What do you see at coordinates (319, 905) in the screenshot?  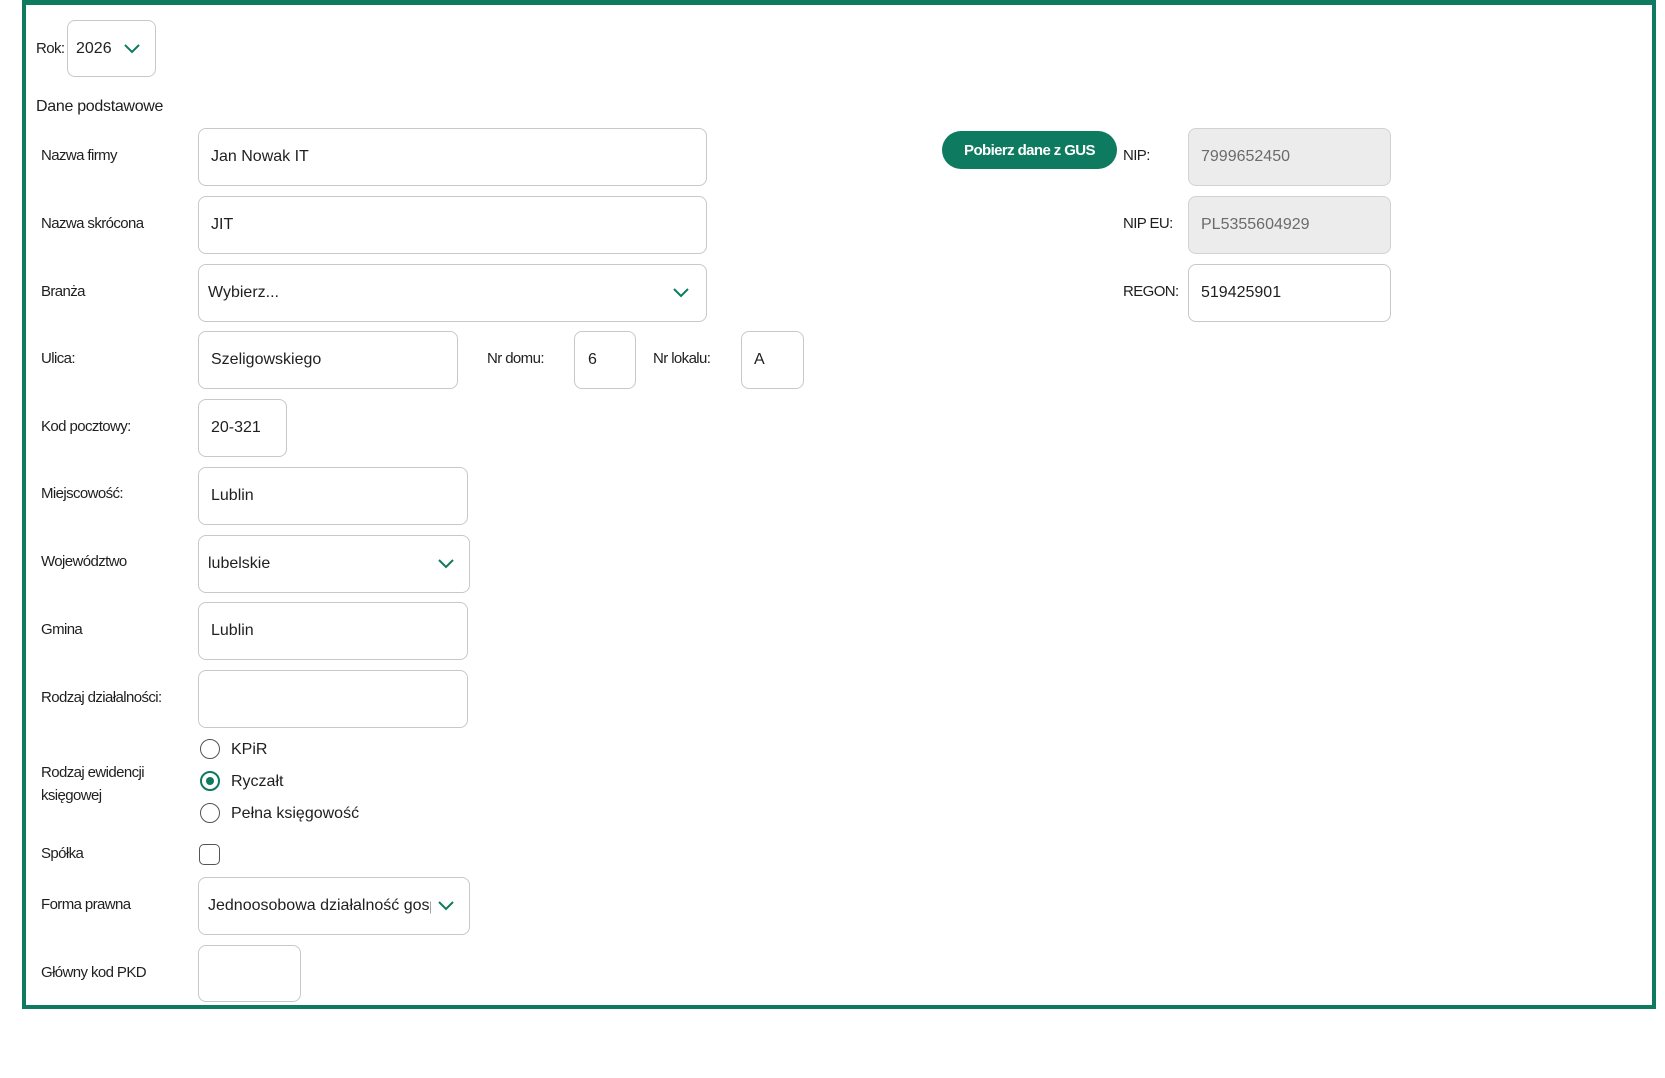 I see `legal-form-value: Jednoosobowa działalność gospodarcza` at bounding box center [319, 905].